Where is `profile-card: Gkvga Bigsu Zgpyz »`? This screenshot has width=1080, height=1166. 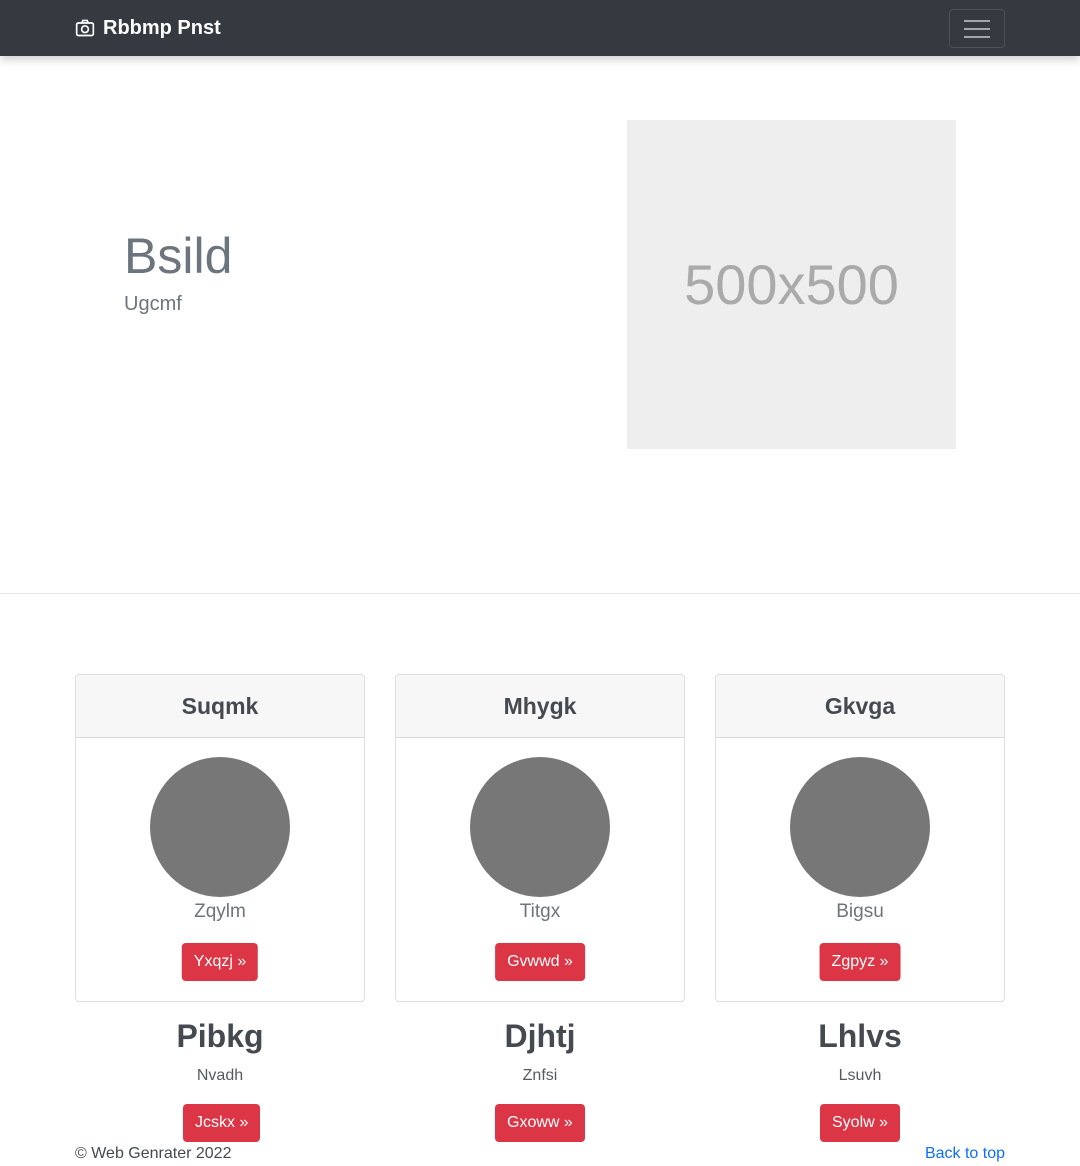 profile-card: Gkvga Bigsu Zgpyz » is located at coordinates (860, 838).